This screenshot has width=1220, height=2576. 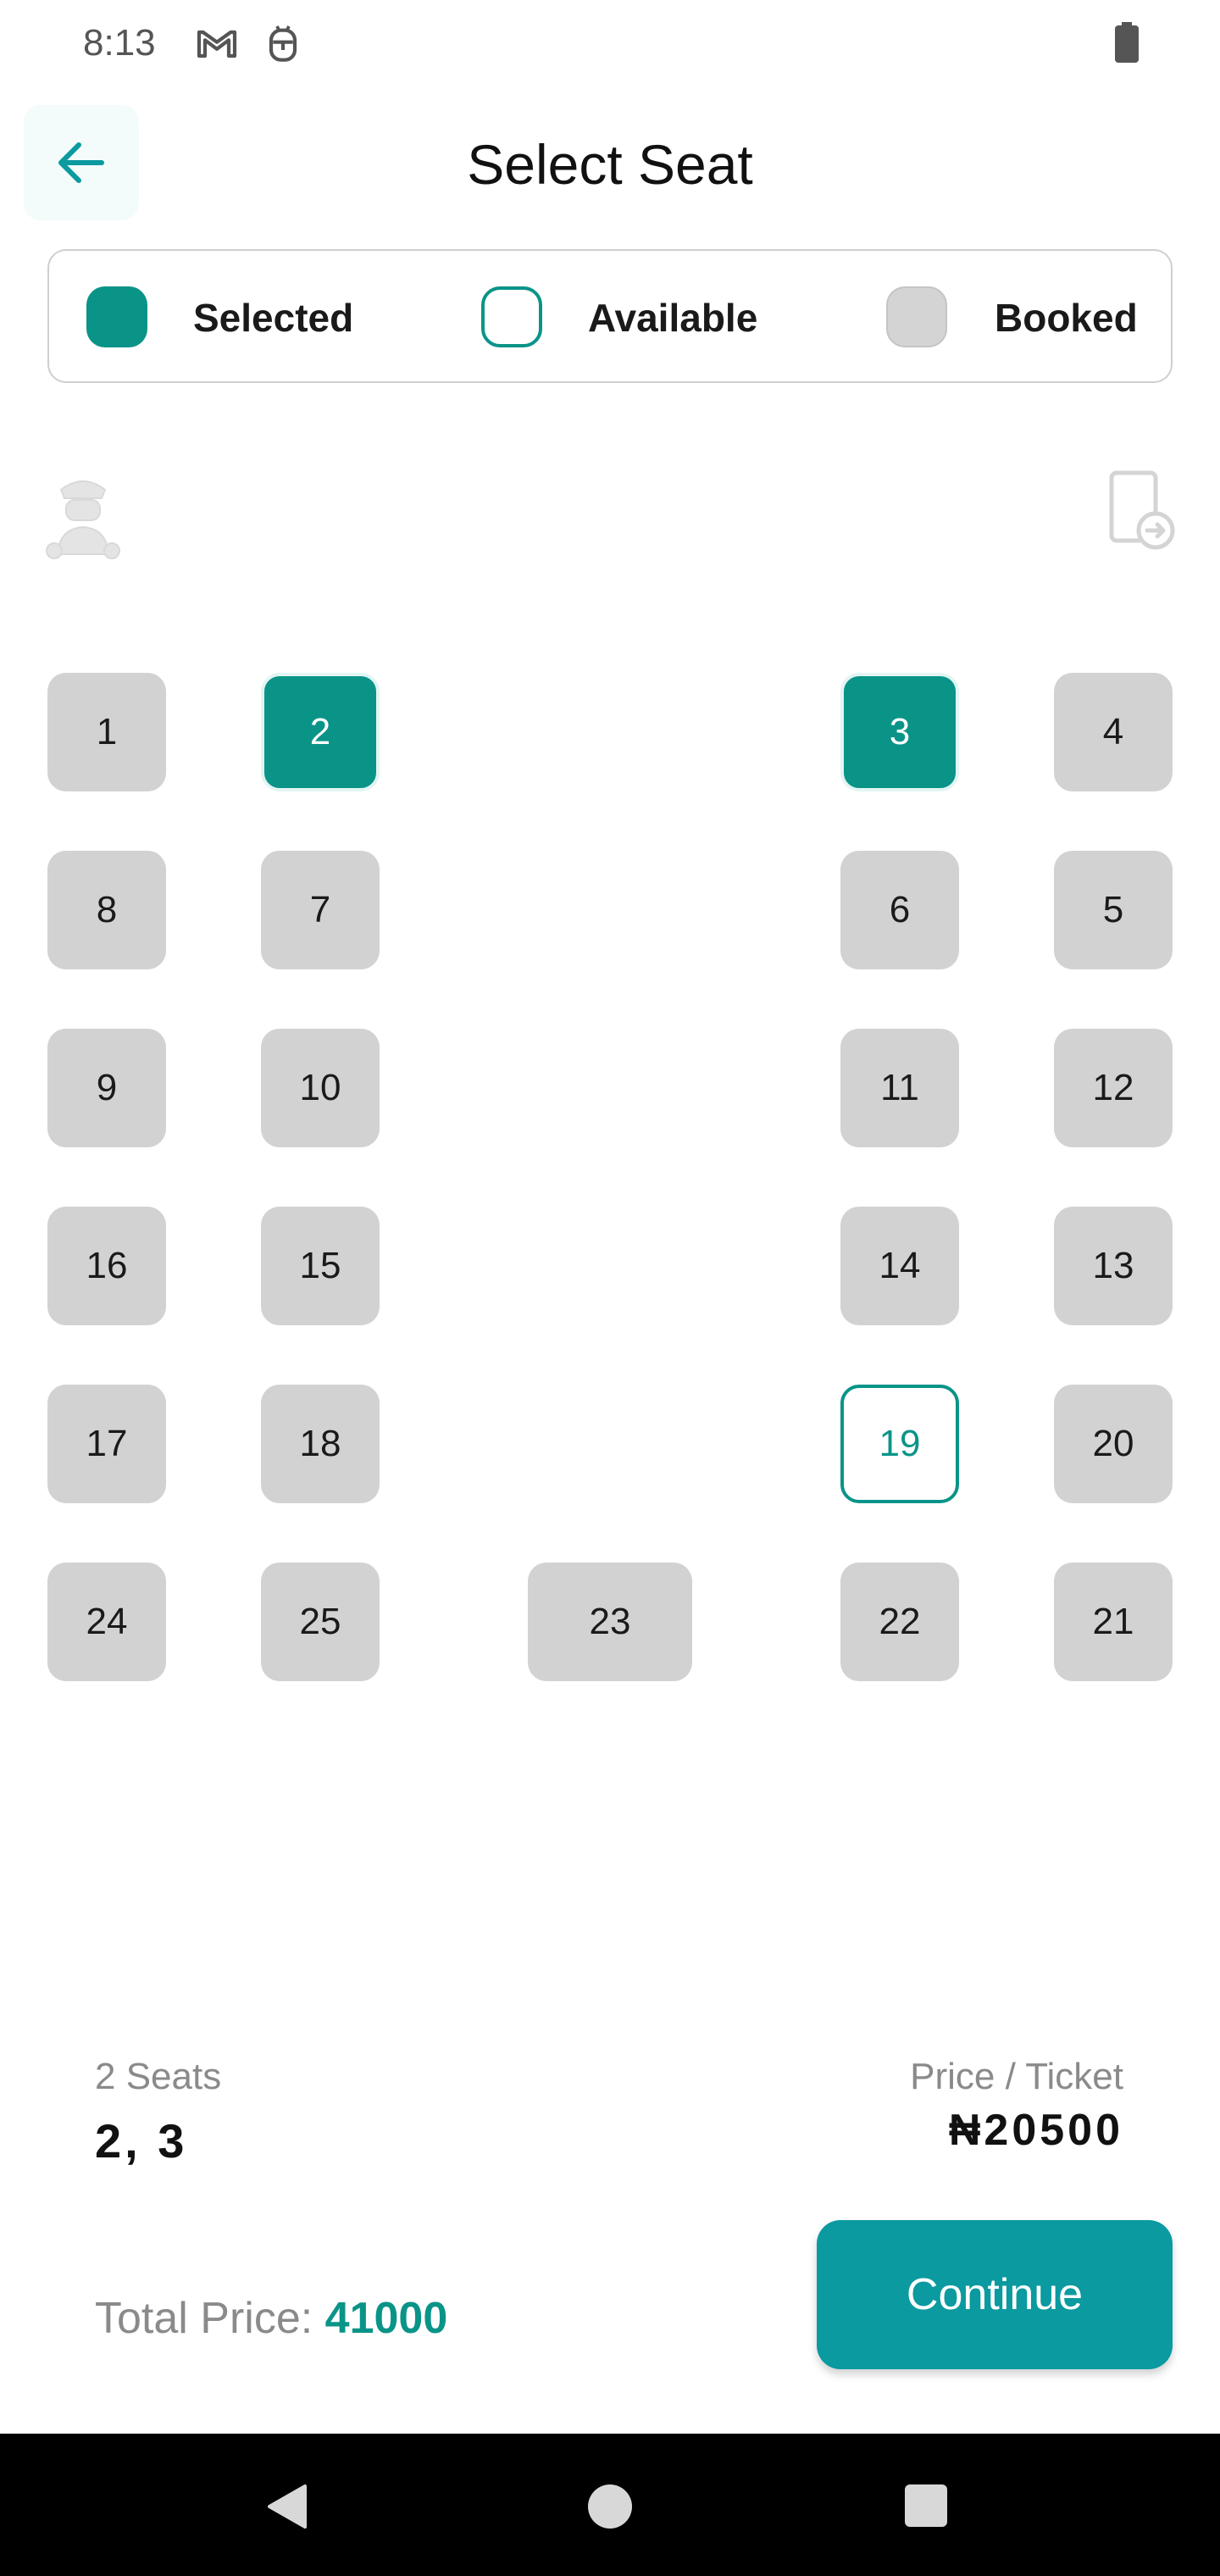 I want to click on legend-booked-swatch, so click(x=916, y=316).